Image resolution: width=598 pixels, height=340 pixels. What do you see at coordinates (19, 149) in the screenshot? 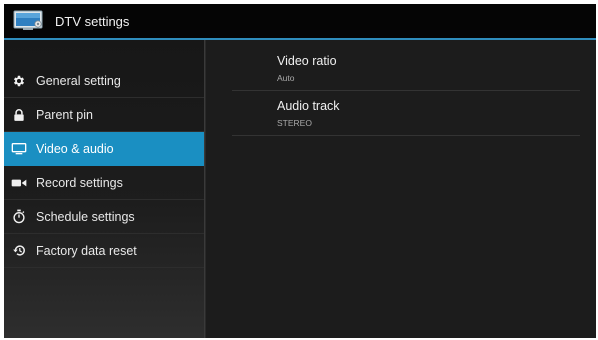
I see `monitor-icon` at bounding box center [19, 149].